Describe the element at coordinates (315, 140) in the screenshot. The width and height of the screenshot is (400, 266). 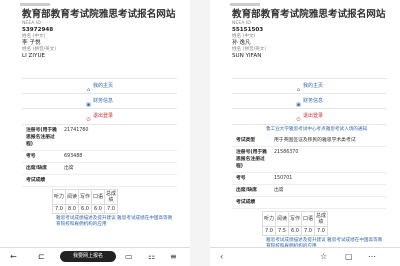
I see `field-value: 用于英国签证及移民的雅思学术类考试` at that location.